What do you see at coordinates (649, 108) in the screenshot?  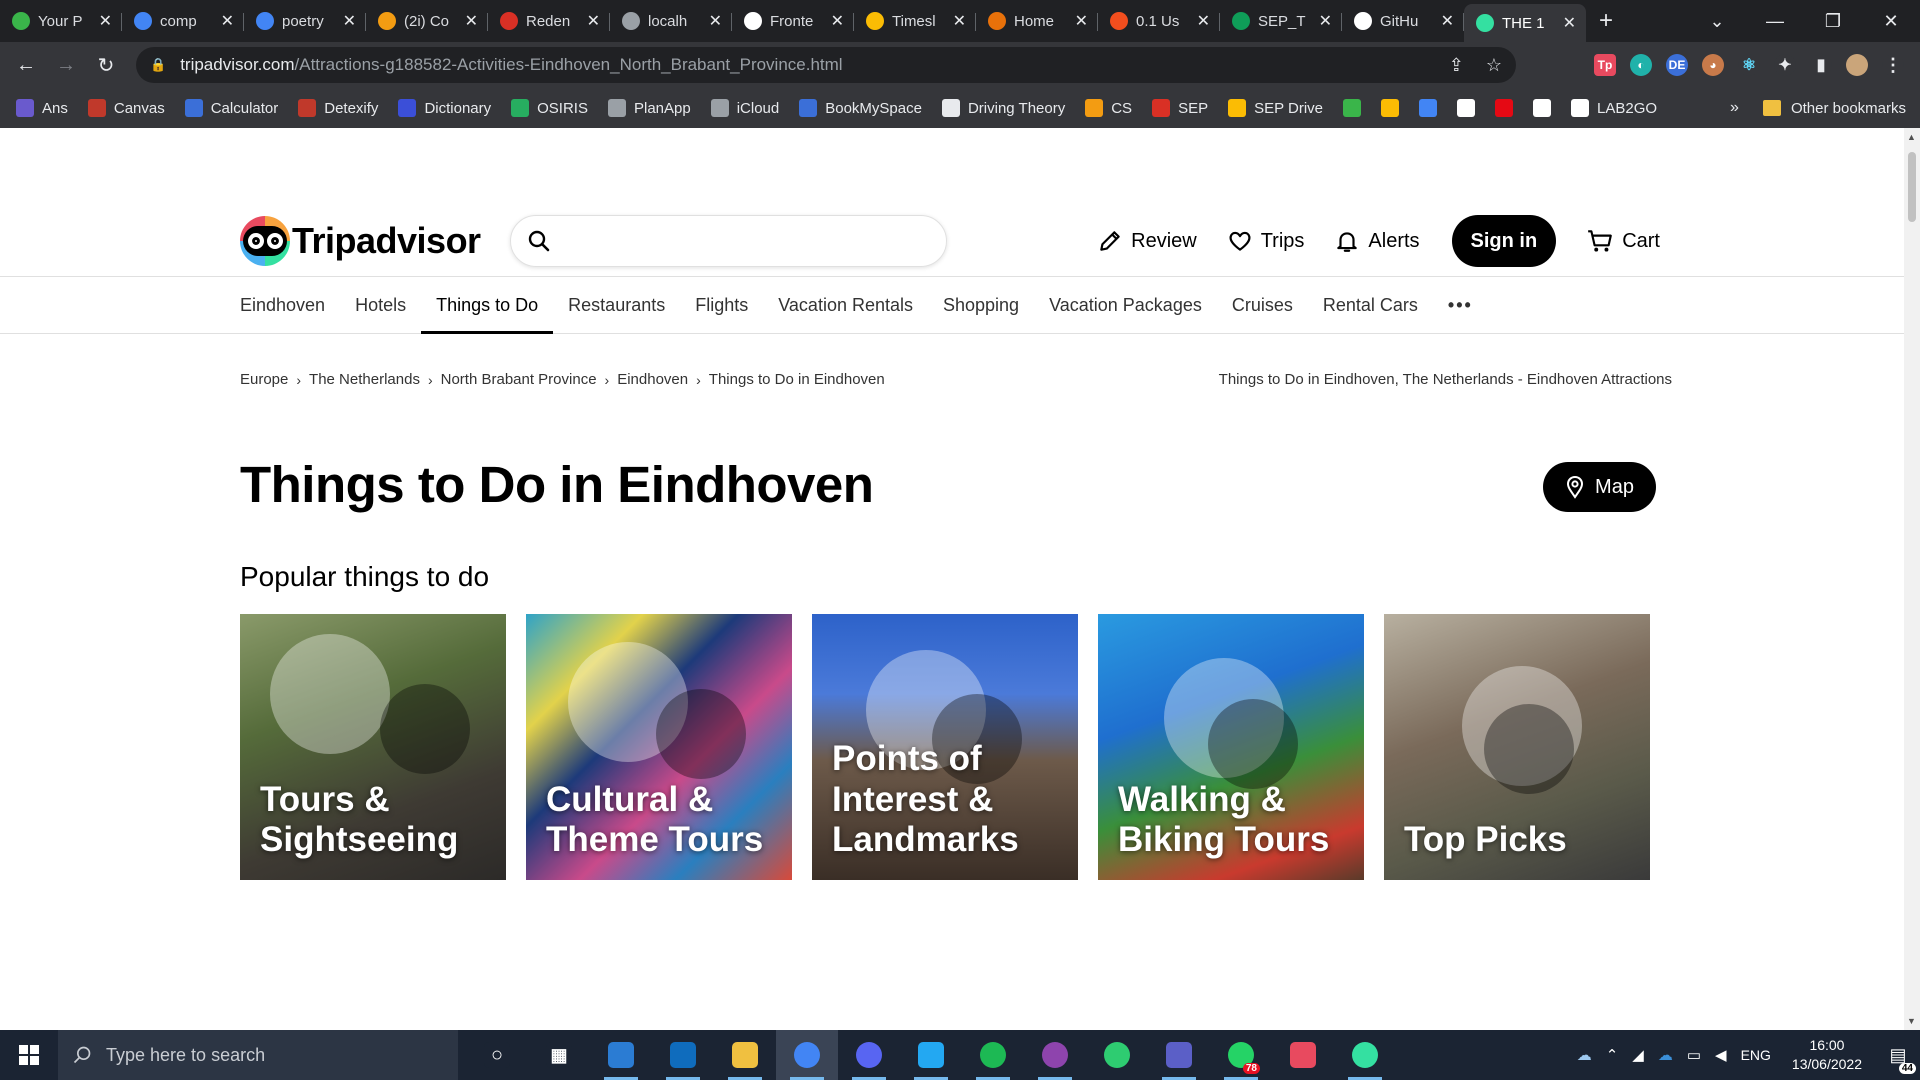 I see `bookmark-item: PlanApp` at bounding box center [649, 108].